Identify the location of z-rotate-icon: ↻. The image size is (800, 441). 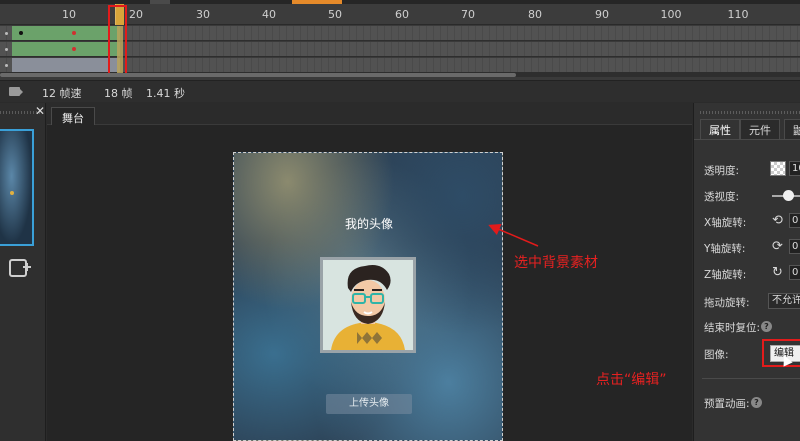
(777, 272).